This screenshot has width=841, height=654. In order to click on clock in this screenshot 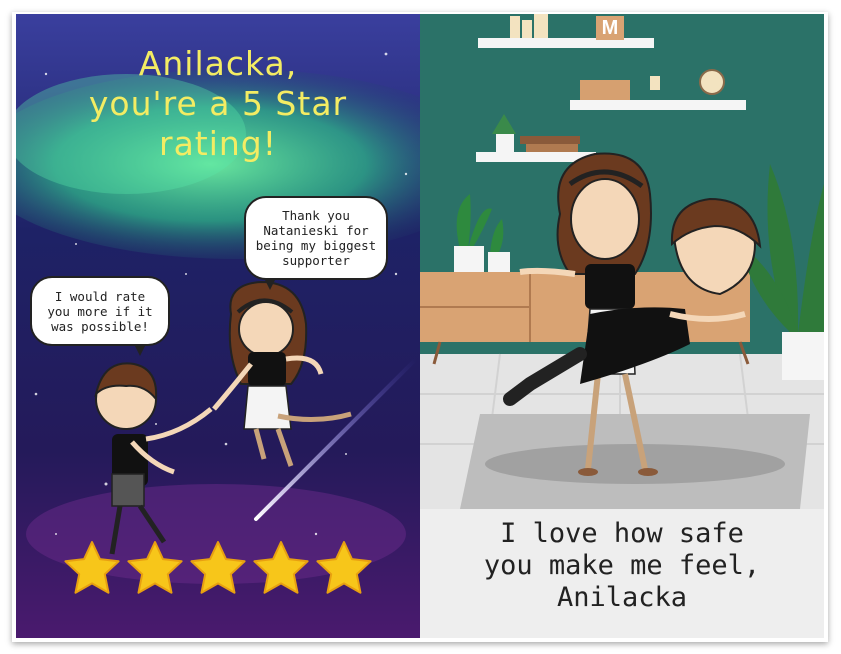, I will do `click(712, 82)`.